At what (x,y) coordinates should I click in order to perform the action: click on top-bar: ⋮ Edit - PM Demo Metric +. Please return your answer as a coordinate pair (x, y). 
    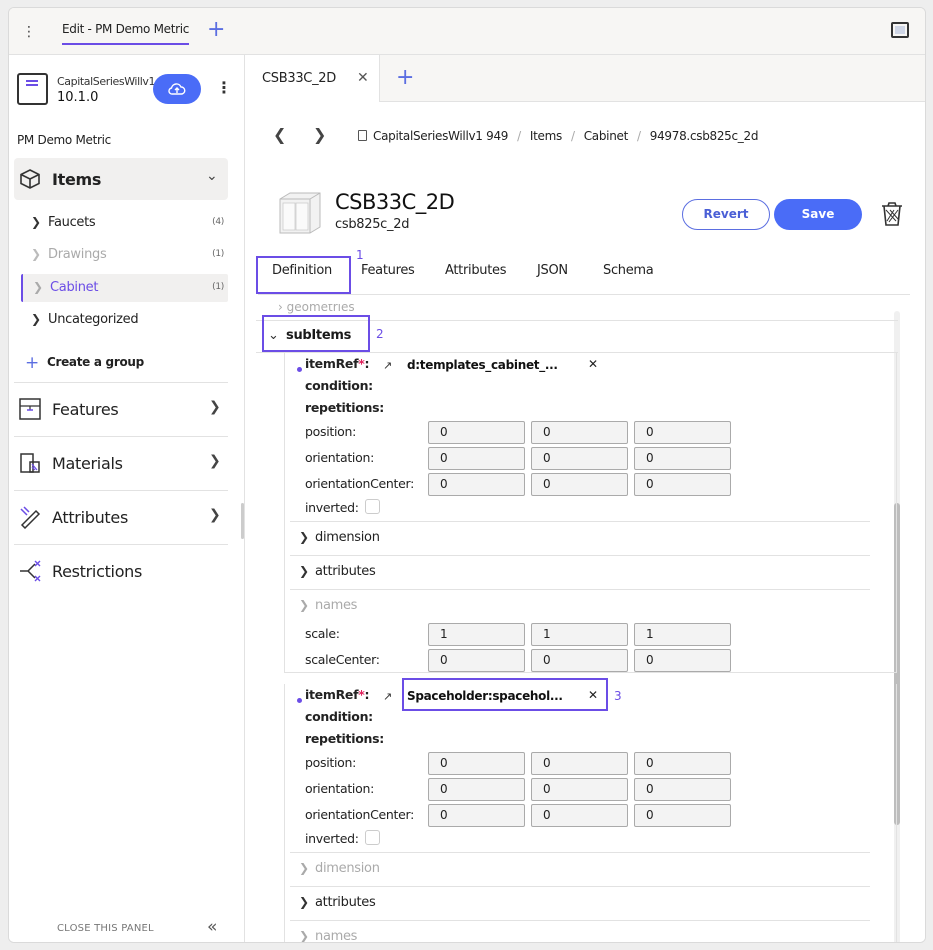
    Looking at the image, I should click on (467, 31).